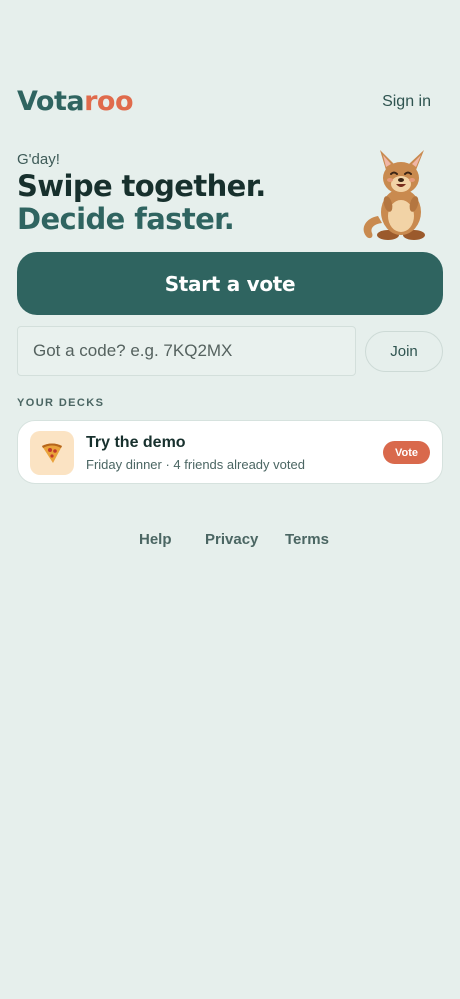  Describe the element at coordinates (51, 101) in the screenshot. I see `logo-text-primary: Vota` at that location.